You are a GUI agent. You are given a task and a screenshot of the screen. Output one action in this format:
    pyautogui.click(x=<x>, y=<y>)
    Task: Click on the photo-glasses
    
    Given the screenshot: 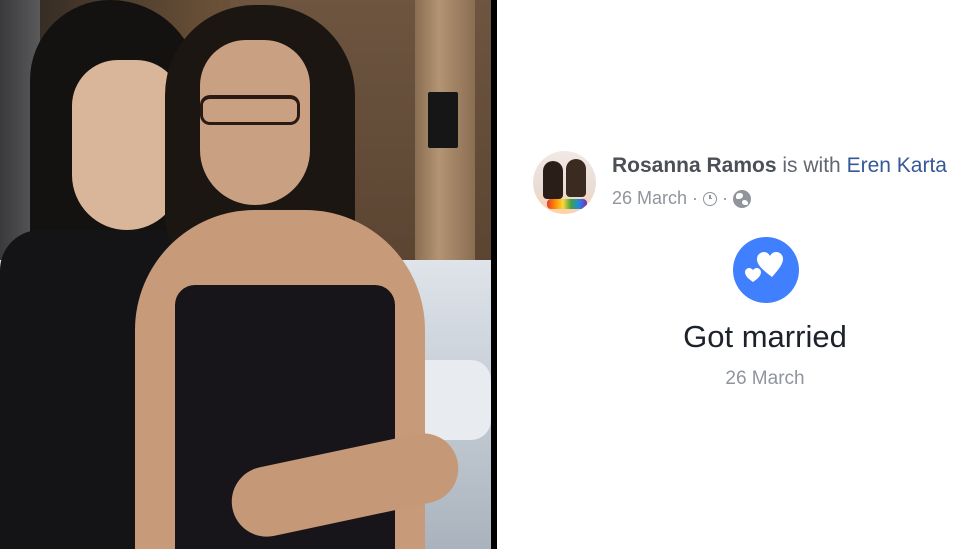 What is the action you would take?
    pyautogui.click(x=250, y=110)
    